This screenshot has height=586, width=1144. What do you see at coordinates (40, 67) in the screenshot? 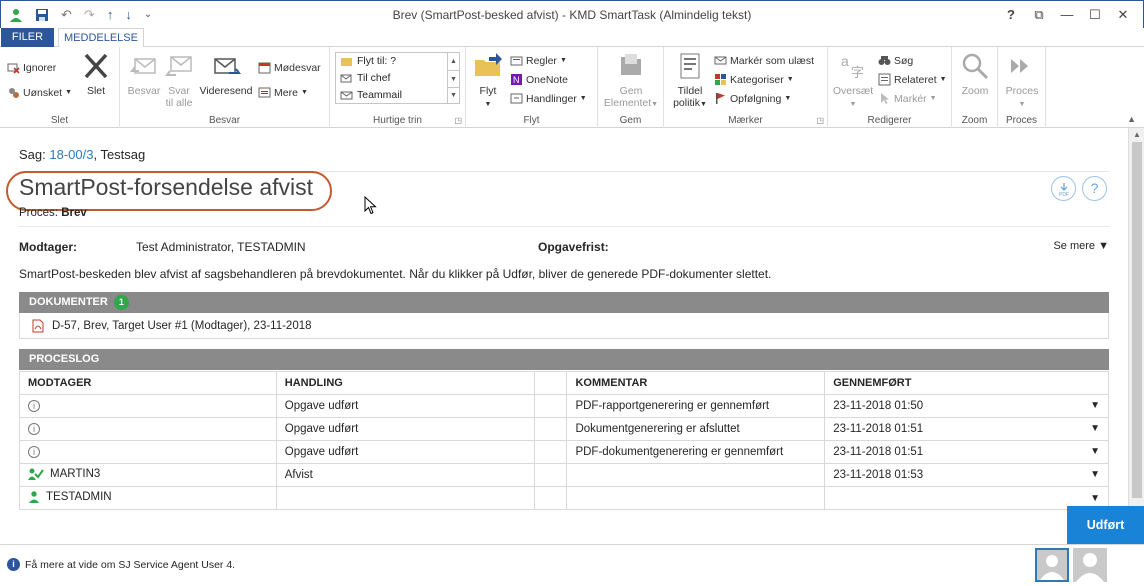
I see `ignore-label: Ignorer` at bounding box center [40, 67].